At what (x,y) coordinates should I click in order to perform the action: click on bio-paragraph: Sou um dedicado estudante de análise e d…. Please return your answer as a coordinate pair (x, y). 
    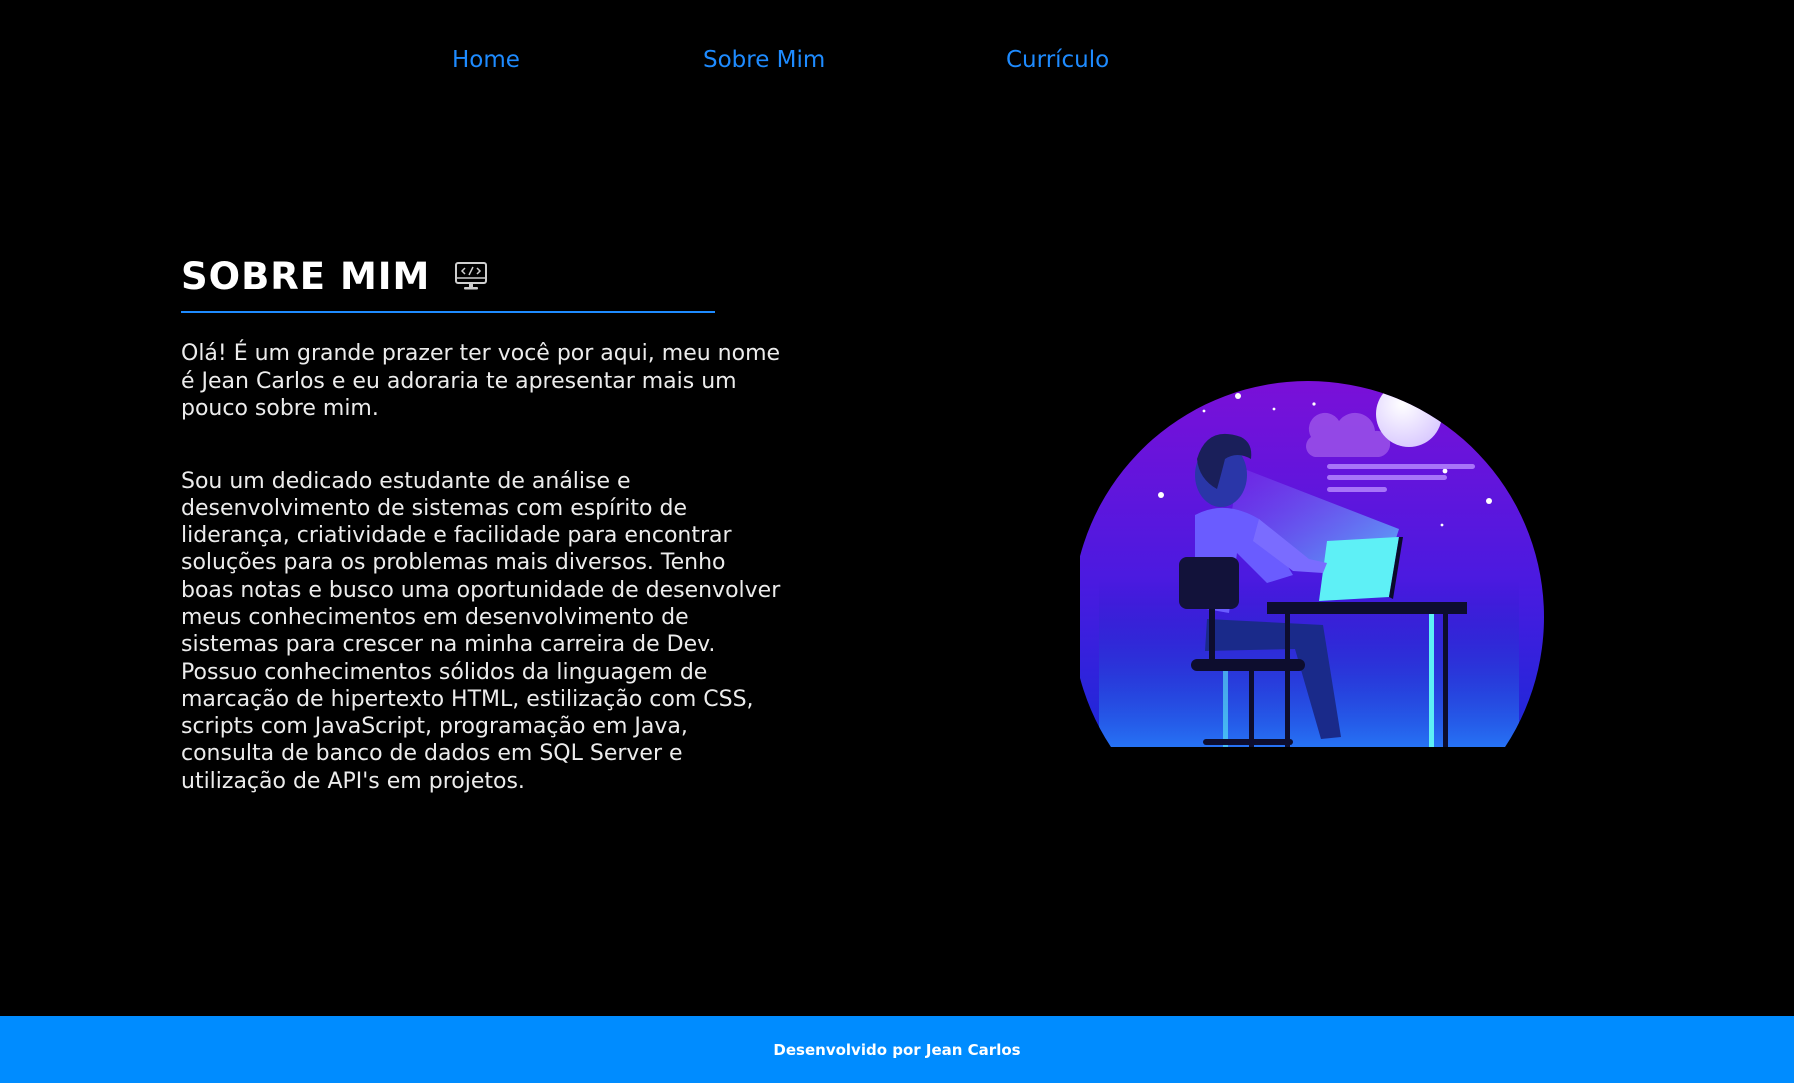
    Looking at the image, I should click on (481, 631).